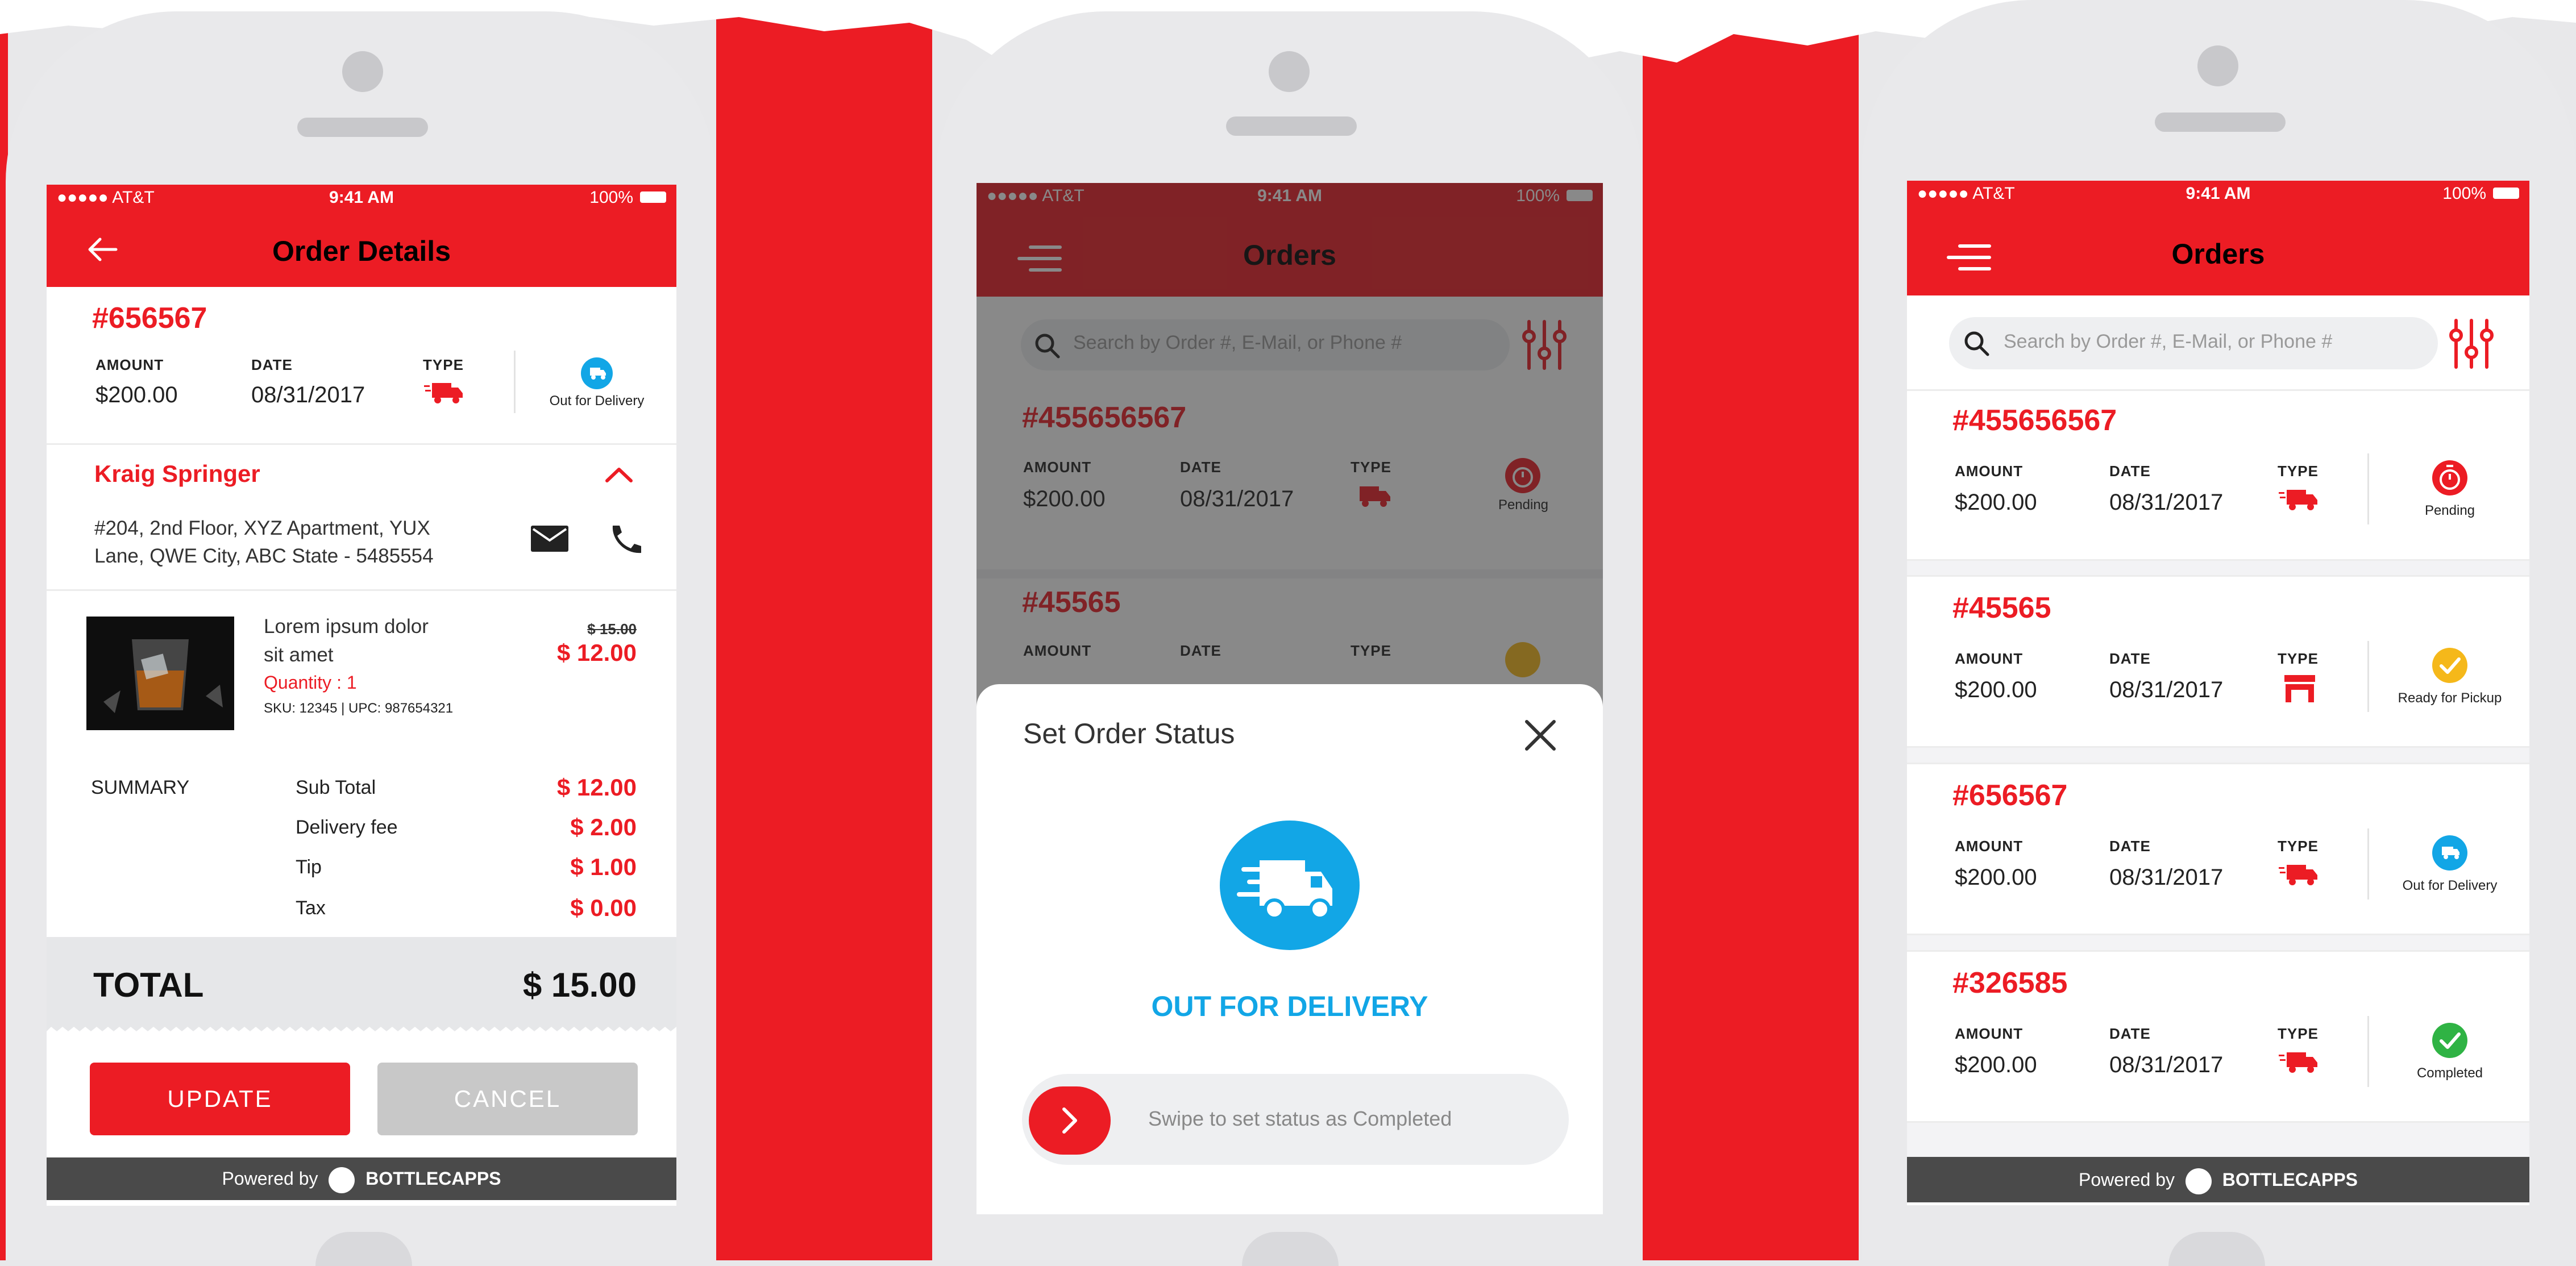  I want to click on modal-title: Set Order Status, so click(1129, 733).